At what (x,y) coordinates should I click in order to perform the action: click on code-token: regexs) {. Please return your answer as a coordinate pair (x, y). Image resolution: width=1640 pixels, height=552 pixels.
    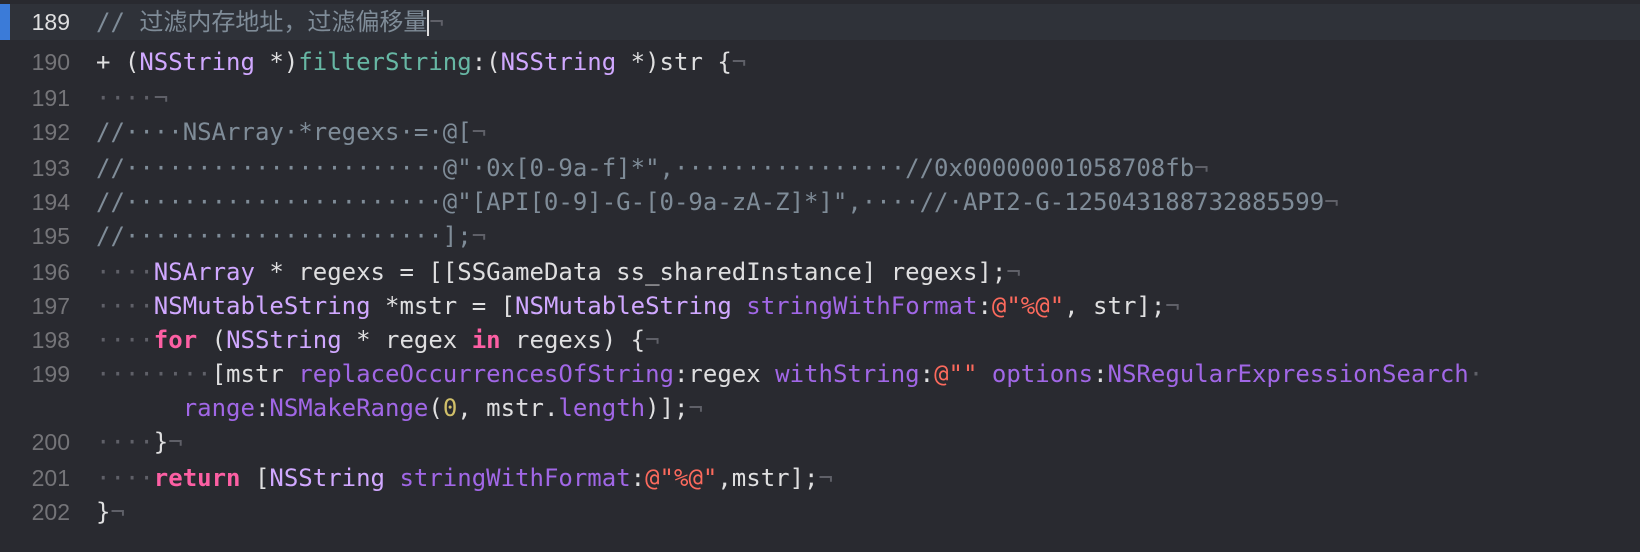
    Looking at the image, I should click on (573, 340).